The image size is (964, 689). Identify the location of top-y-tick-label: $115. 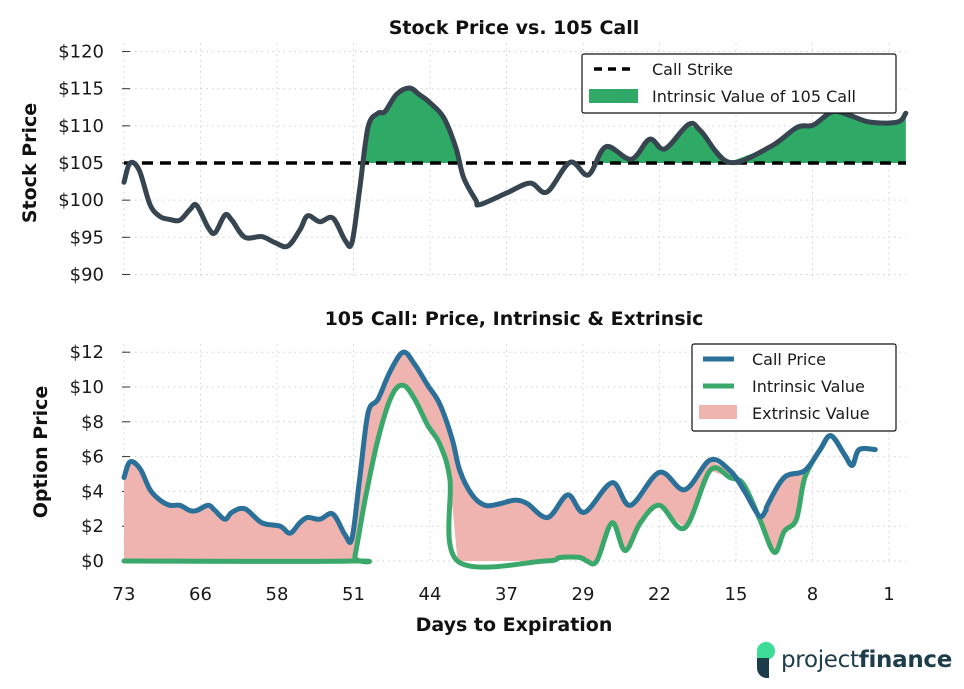
(81, 89).